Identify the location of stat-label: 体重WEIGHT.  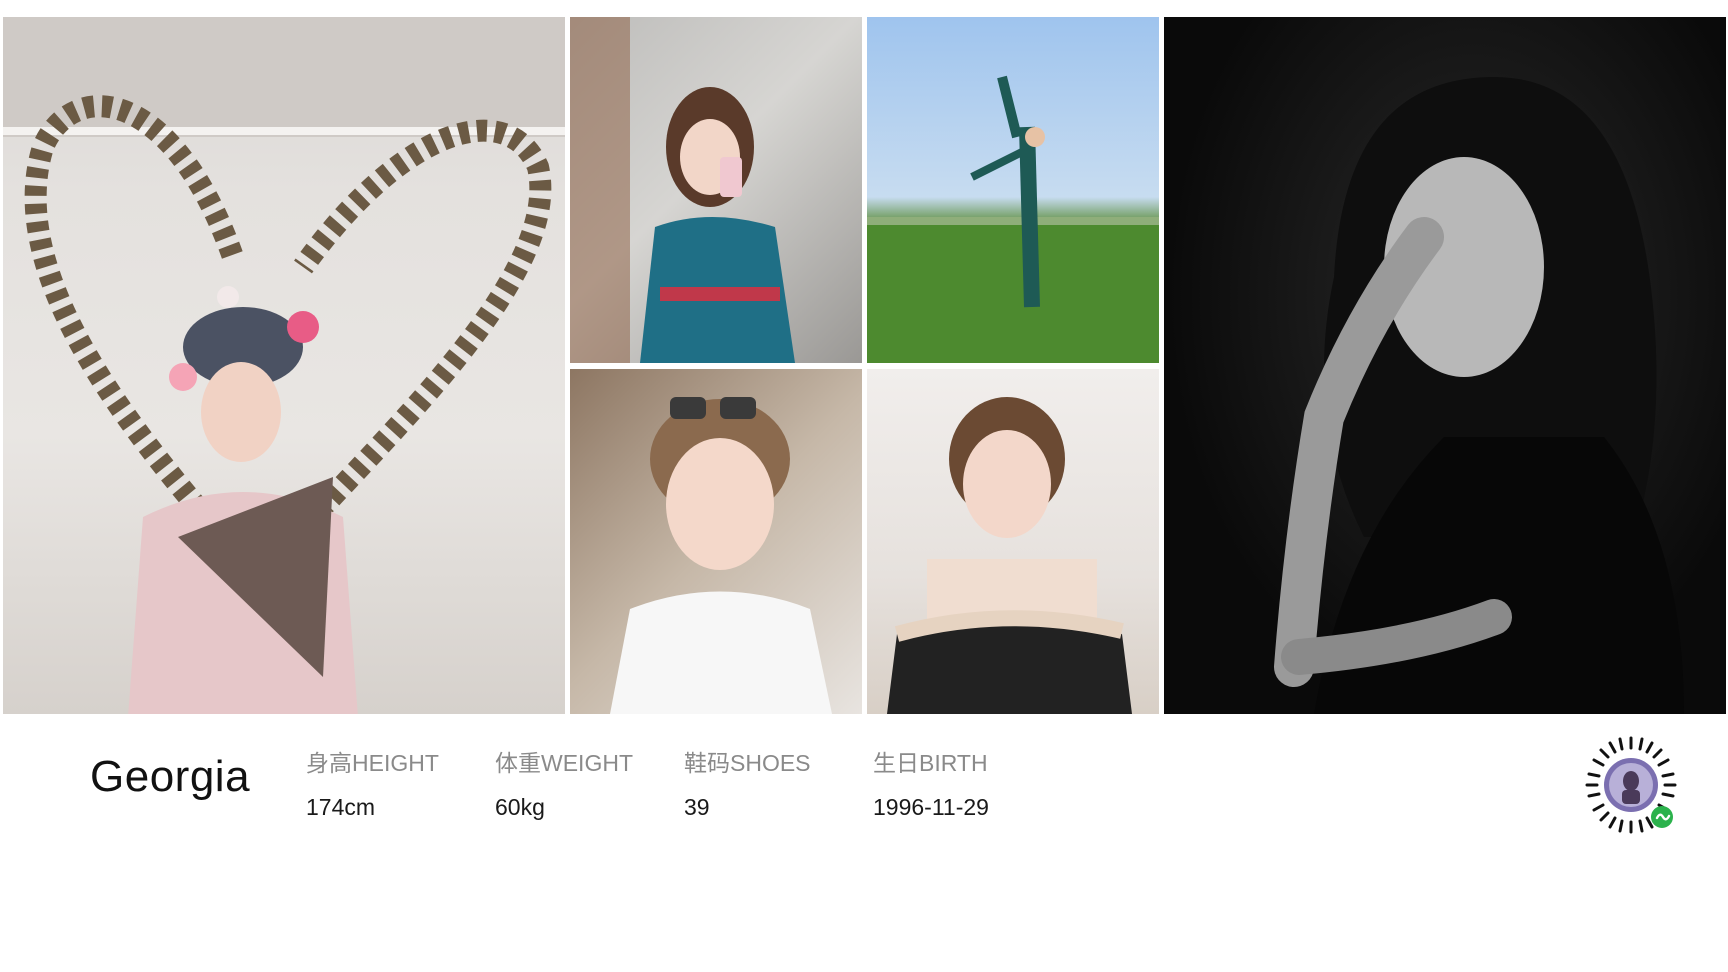
(564, 763).